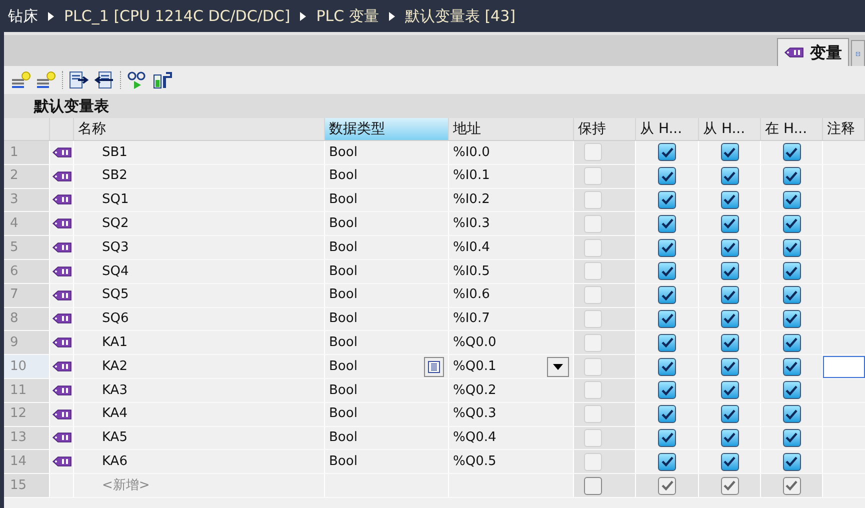  I want to click on table-cell: KA3, so click(115, 390).